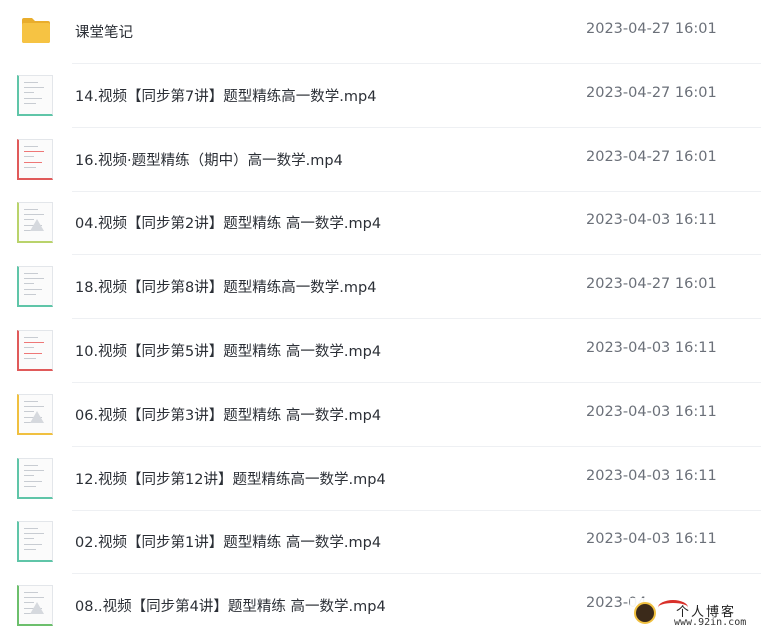 The height and width of the screenshot is (635, 761). Describe the element at coordinates (380, 96) in the screenshot. I see `file-row: 14.视频【同步第7讲】题型精练高一数学.mp4 2023-04-27 16:01` at that location.